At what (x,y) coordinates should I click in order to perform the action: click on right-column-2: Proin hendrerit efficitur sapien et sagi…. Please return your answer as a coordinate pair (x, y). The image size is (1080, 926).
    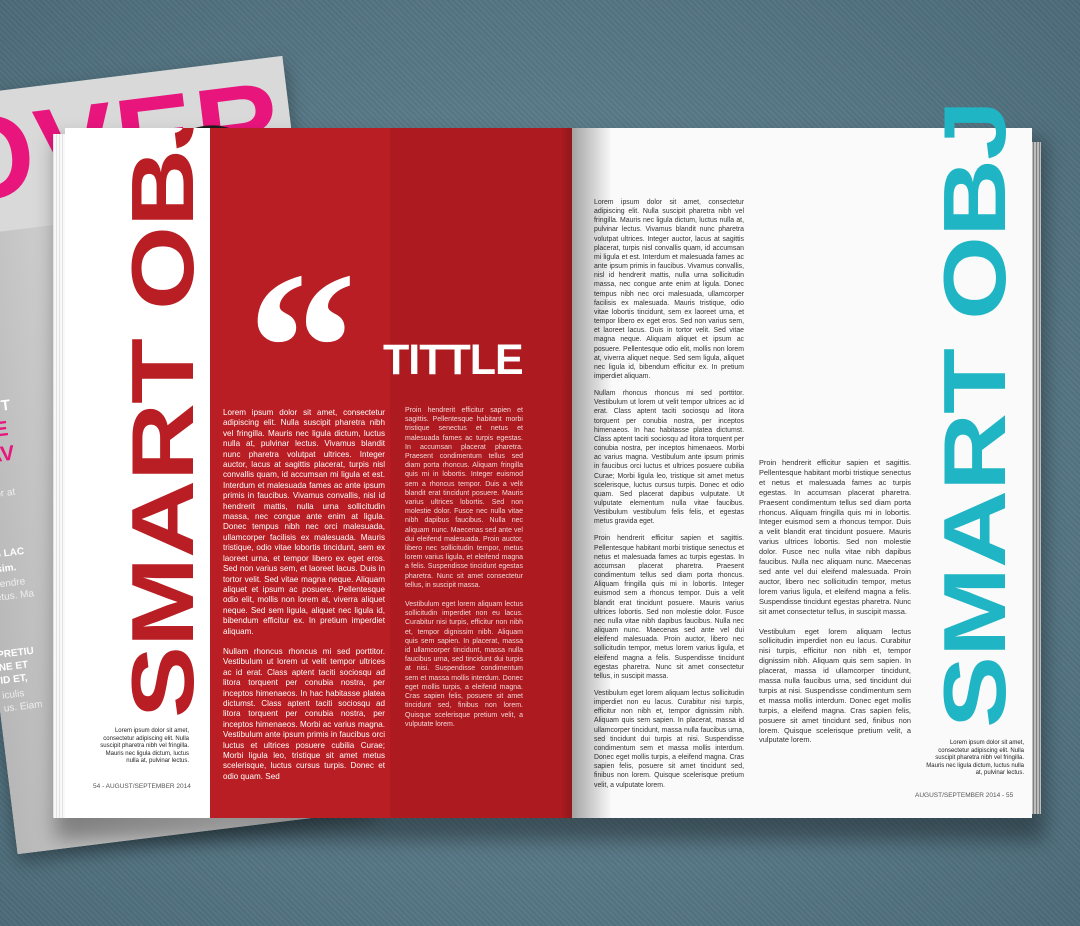
    Looking at the image, I should click on (835, 601).